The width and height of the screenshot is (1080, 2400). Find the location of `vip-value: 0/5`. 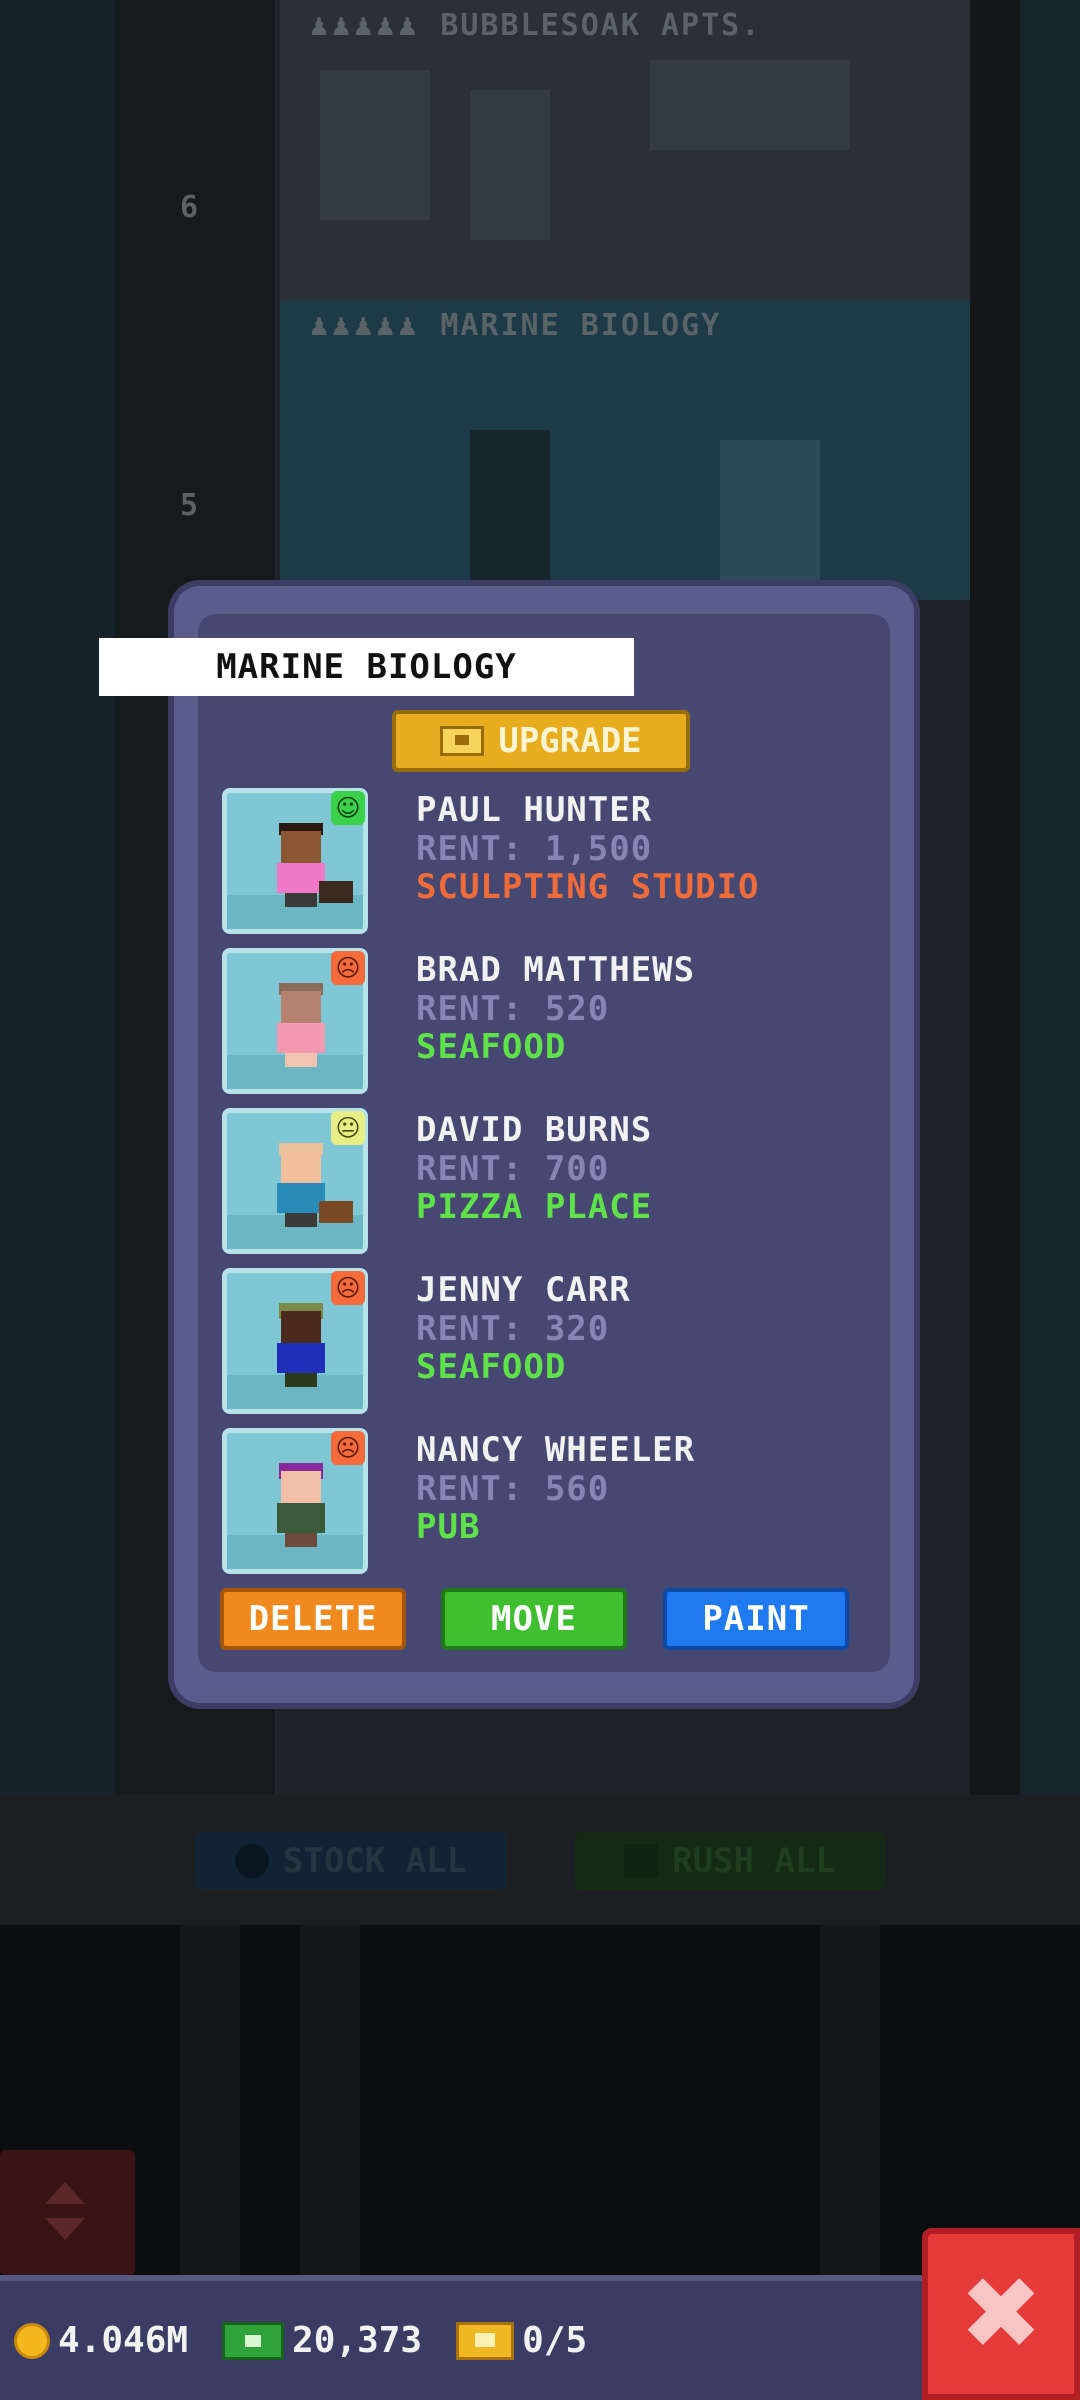

vip-value: 0/5 is located at coordinates (555, 2340).